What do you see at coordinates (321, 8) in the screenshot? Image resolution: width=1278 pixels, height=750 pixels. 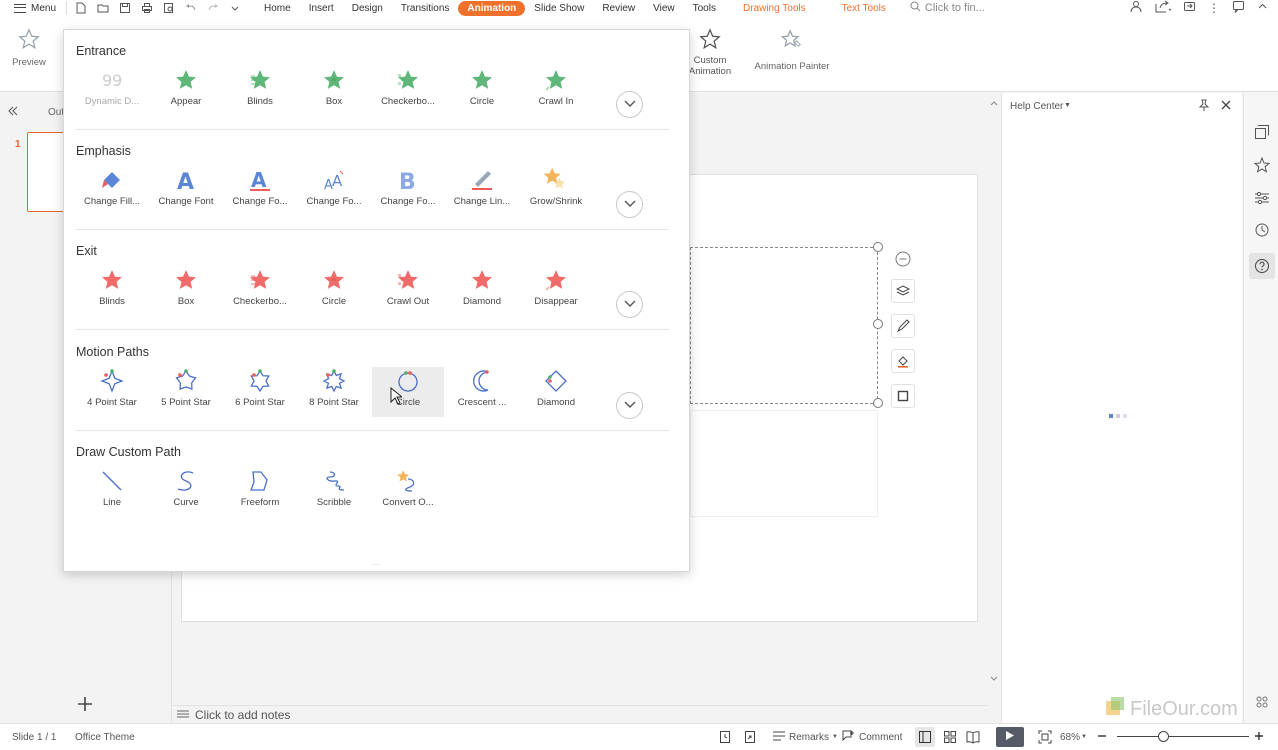 I see `tab-insert: Insert` at bounding box center [321, 8].